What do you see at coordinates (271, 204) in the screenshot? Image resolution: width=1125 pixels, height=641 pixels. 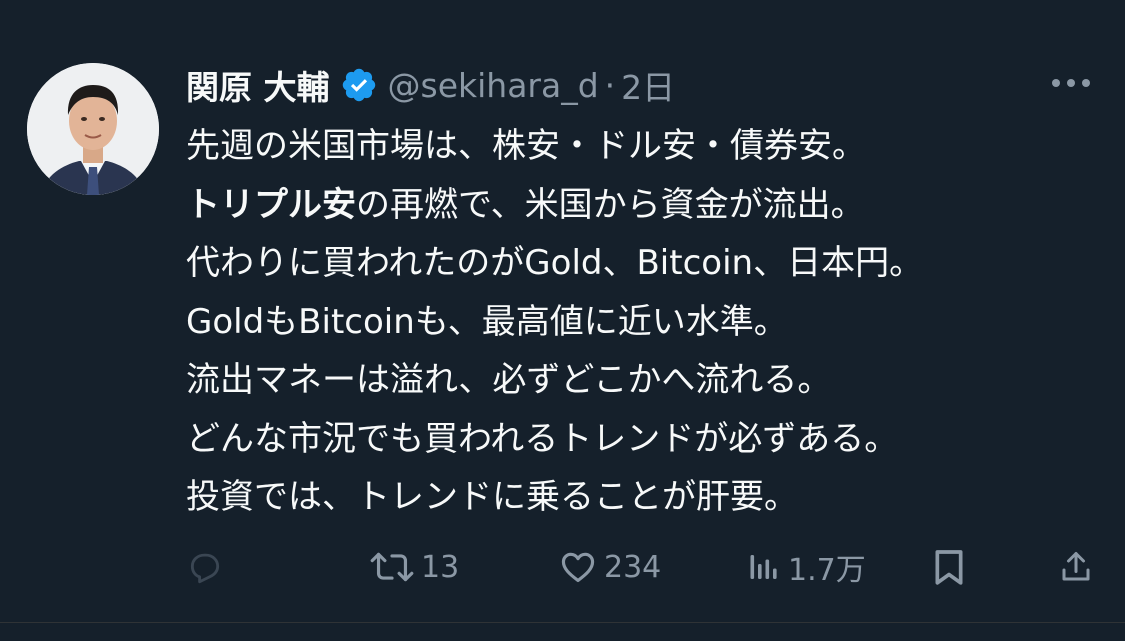 I see `tweet-text-bold-segment: トリプル安` at bounding box center [271, 204].